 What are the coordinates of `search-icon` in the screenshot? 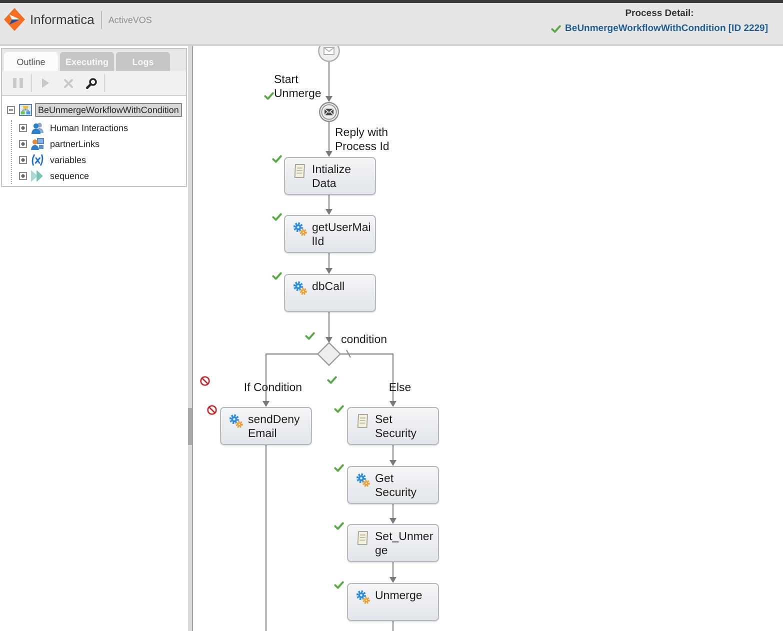 It's located at (91, 83).